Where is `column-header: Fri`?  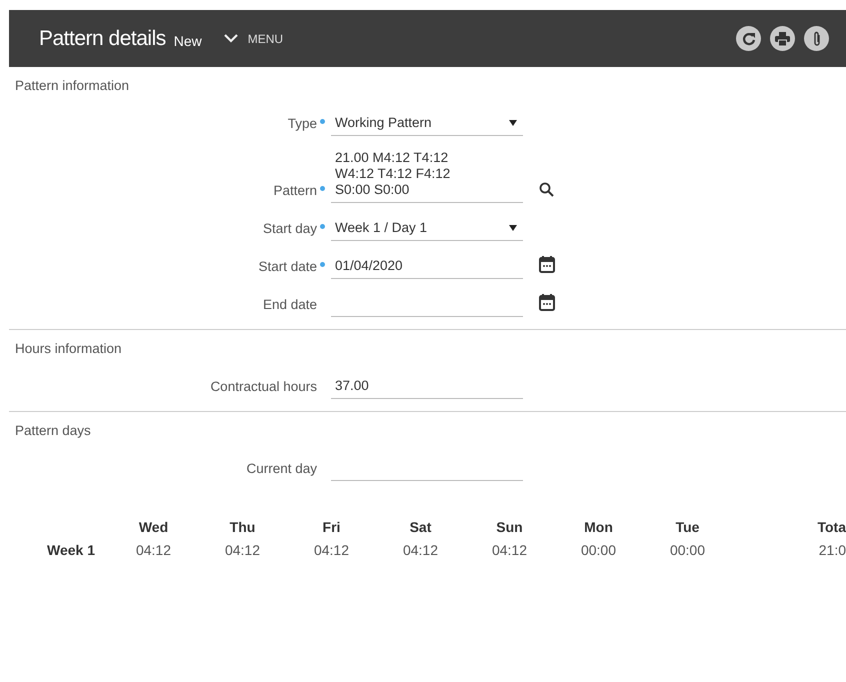 column-header: Fri is located at coordinates (332, 527).